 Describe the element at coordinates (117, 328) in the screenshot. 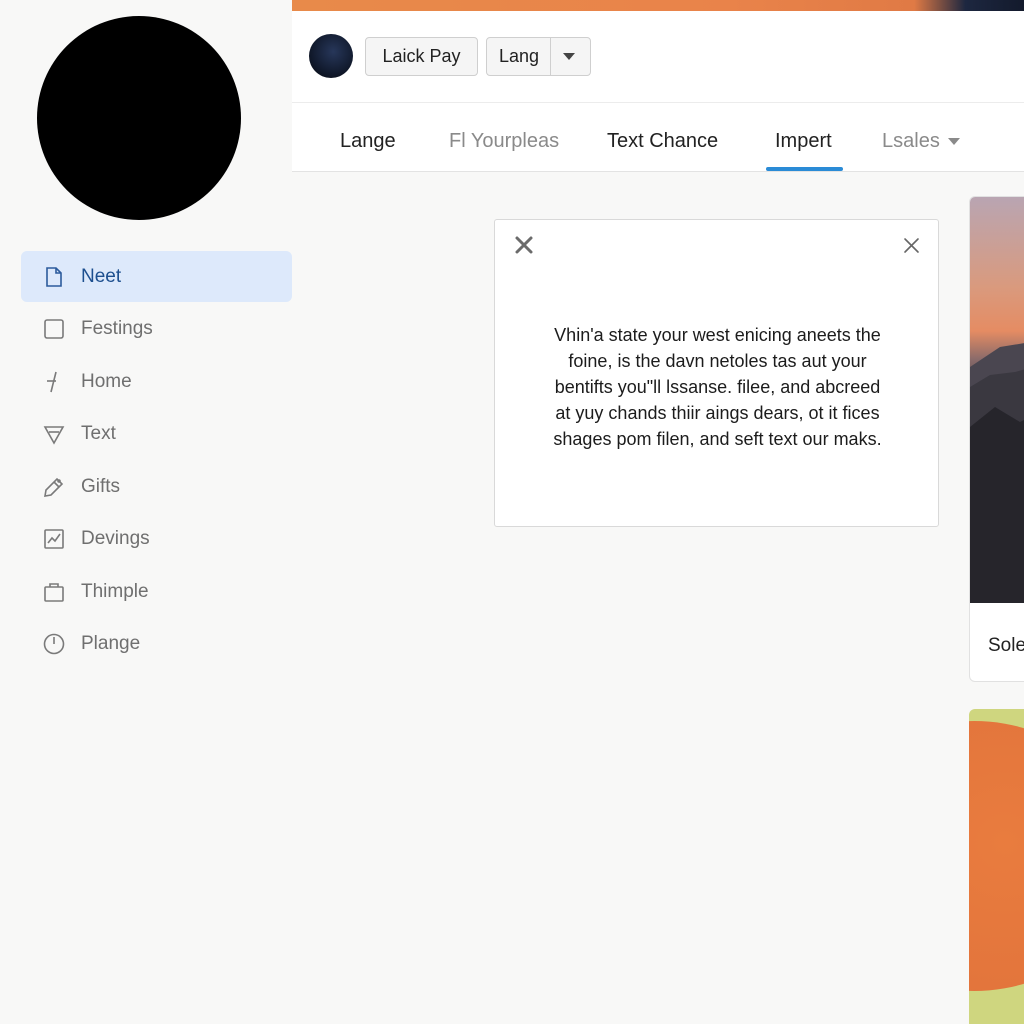

I see `sidebar-item-label: Festings` at that location.